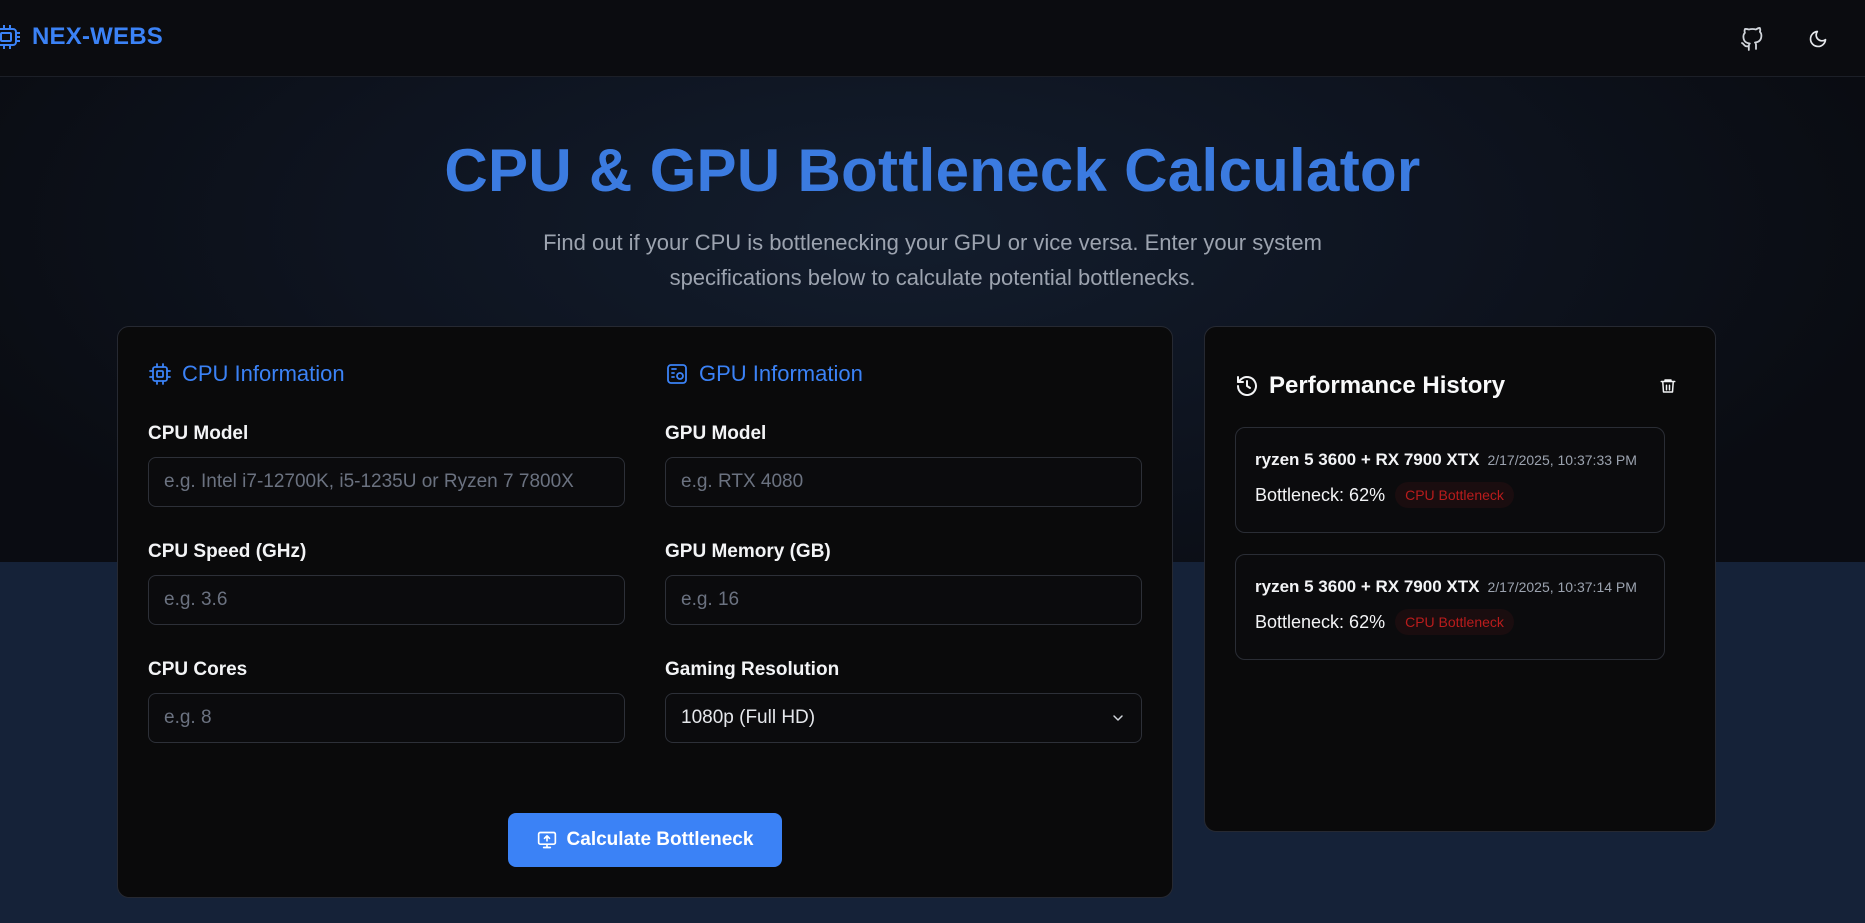 This screenshot has width=1865, height=923. I want to click on chevron-down-icon, so click(1118, 718).